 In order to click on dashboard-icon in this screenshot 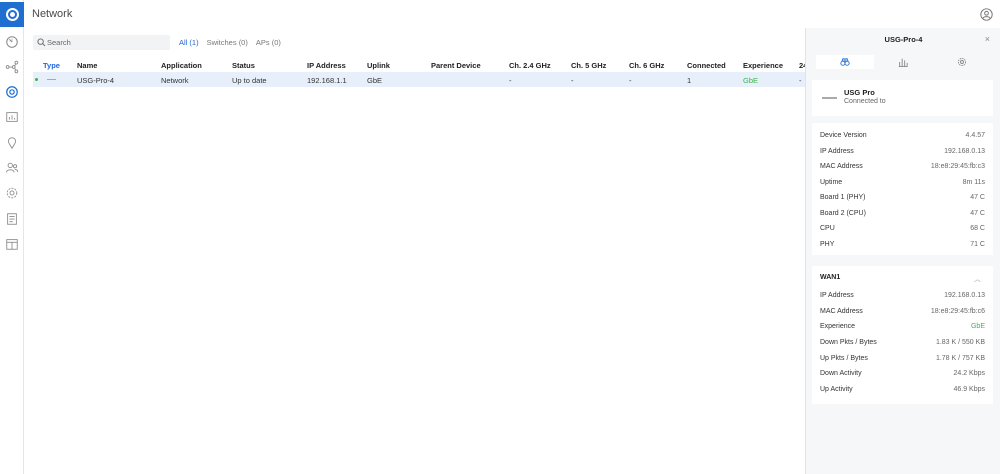, I will do `click(12, 42)`.